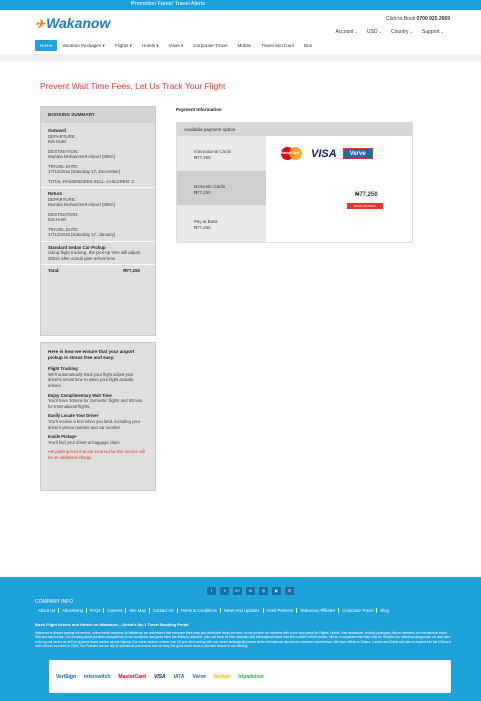  Describe the element at coordinates (242, 610) in the screenshot. I see `footer-link: News And Updates` at that location.